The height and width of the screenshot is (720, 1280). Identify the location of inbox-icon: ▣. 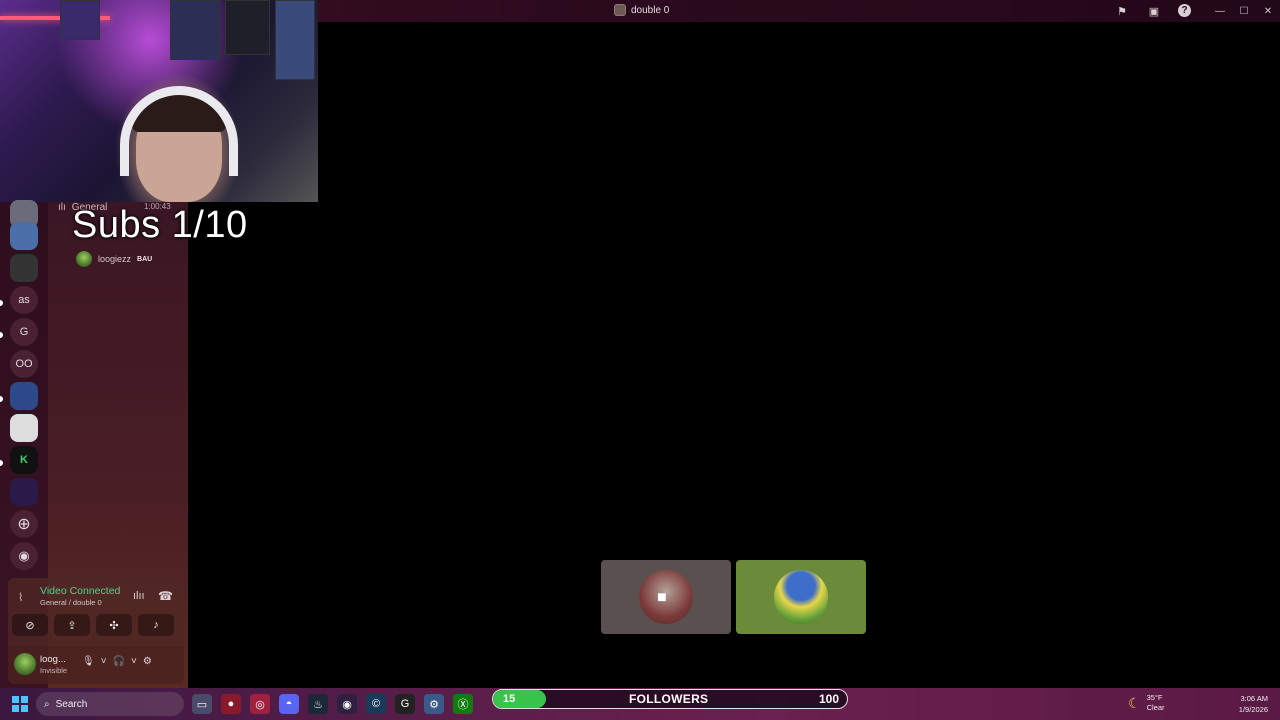
(1154, 11).